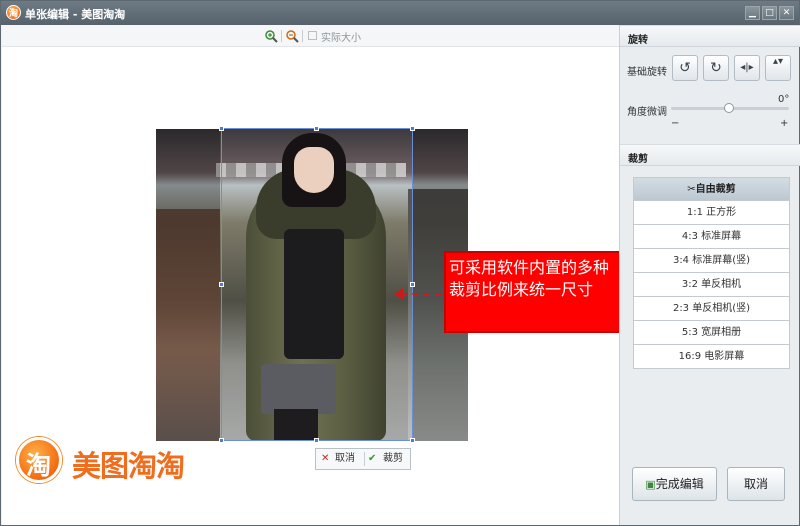 This screenshot has height=526, width=800. I want to click on annotation-arrow, so click(421, 294).